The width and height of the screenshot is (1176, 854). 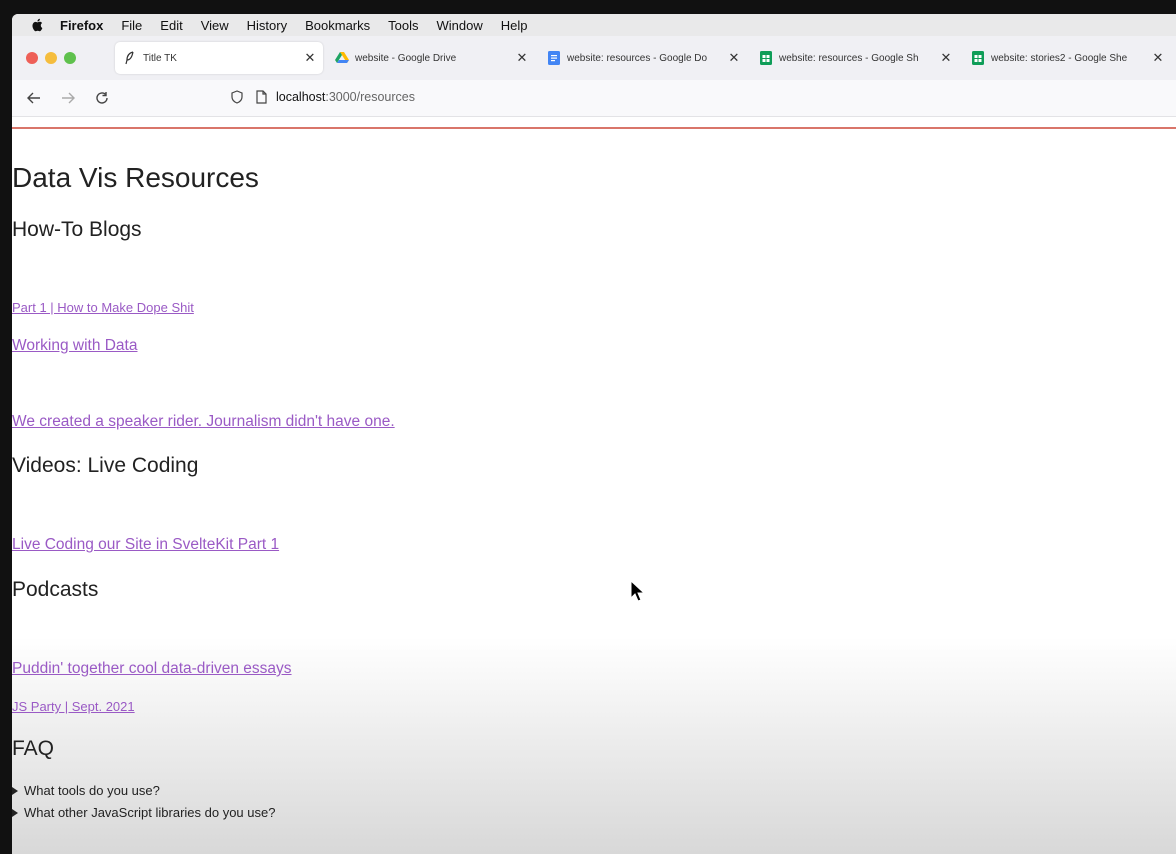 What do you see at coordinates (849, 58) in the screenshot?
I see `tab-label: website: resources - Google Sh` at bounding box center [849, 58].